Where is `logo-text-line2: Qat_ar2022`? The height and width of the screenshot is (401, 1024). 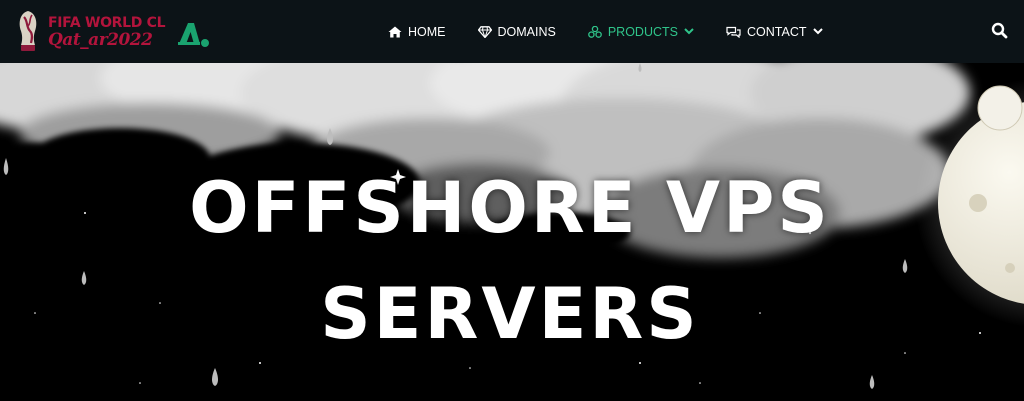 logo-text-line2: Qat_ar2022 is located at coordinates (100, 39).